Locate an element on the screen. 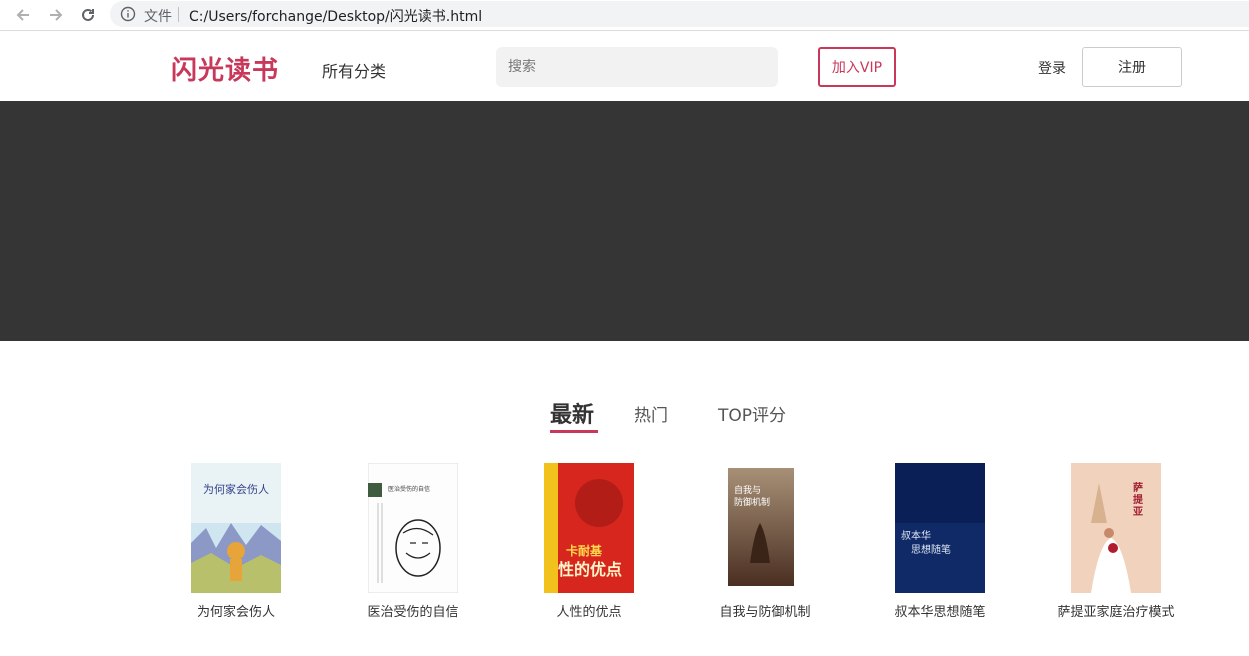 This screenshot has width=1249, height=656. arrow-left-icon is located at coordinates (22, 15).